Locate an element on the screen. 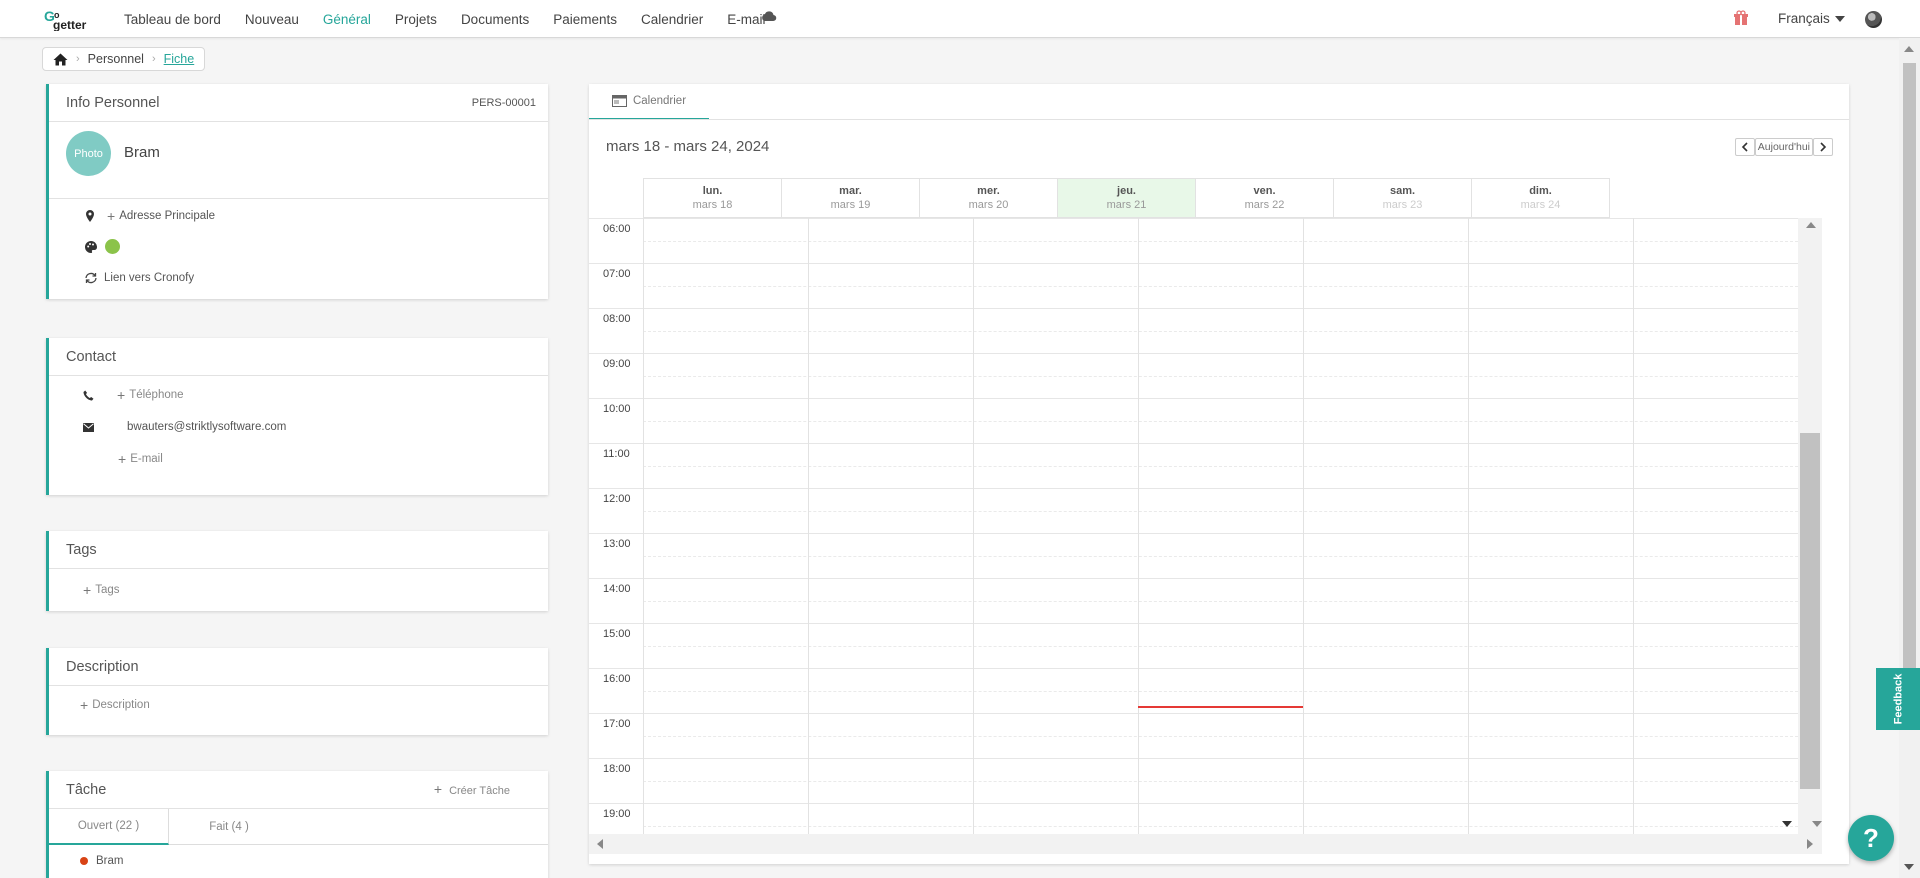 This screenshot has height=878, width=1920. day-header: dim. mars 24 is located at coordinates (1540, 198).